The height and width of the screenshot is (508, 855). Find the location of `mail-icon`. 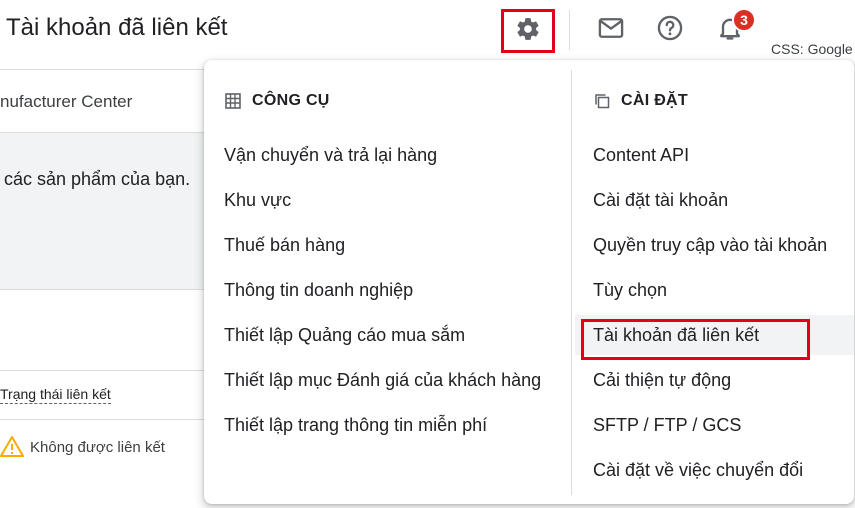

mail-icon is located at coordinates (611, 30).